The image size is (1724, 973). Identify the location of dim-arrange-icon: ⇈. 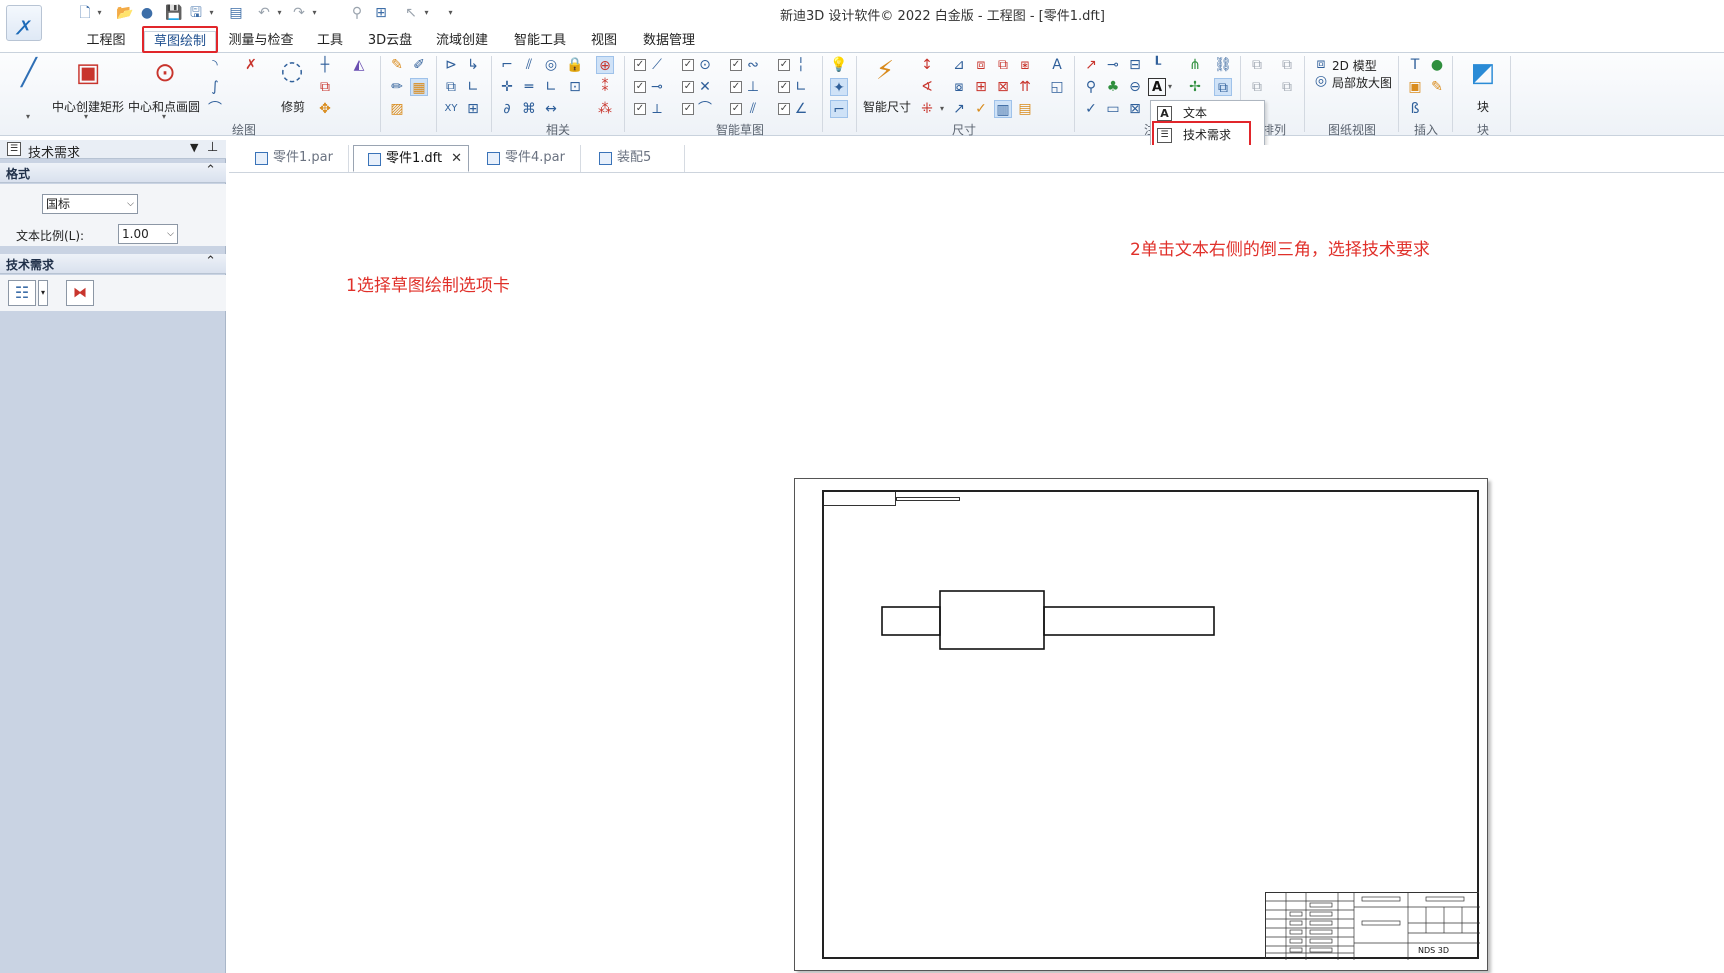
(1025, 87).